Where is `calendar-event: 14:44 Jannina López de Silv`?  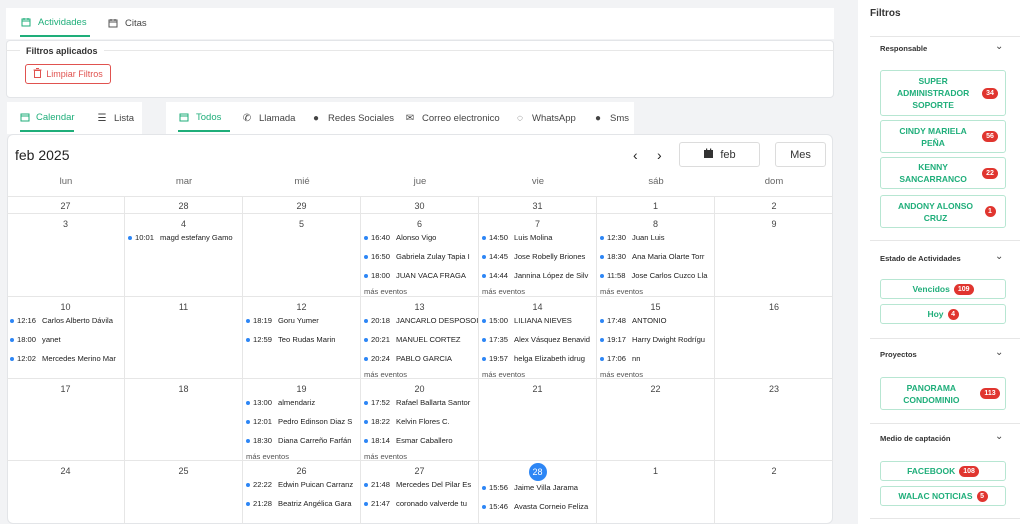 calendar-event: 14:44 Jannina López de Silv is located at coordinates (535, 275).